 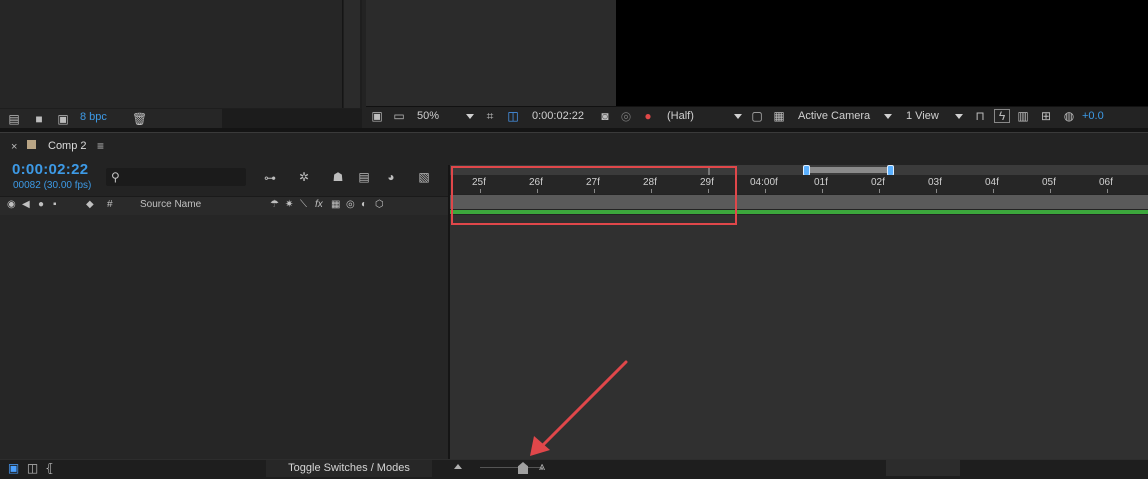 What do you see at coordinates (980, 116) in the screenshot?
I see `toggle-pixel-aspect-icon: ⊓` at bounding box center [980, 116].